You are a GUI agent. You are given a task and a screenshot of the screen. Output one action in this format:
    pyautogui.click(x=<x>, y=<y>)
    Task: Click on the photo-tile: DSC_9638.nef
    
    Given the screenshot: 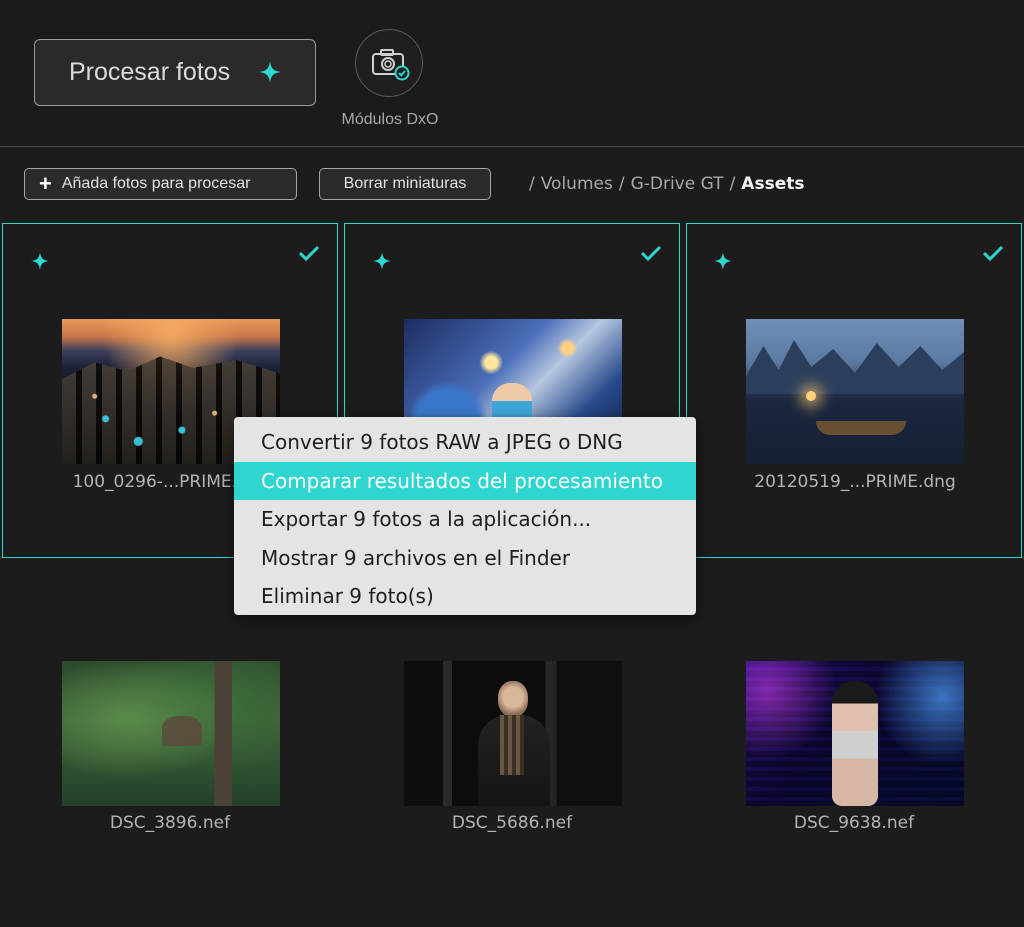 What is the action you would take?
    pyautogui.click(x=854, y=715)
    